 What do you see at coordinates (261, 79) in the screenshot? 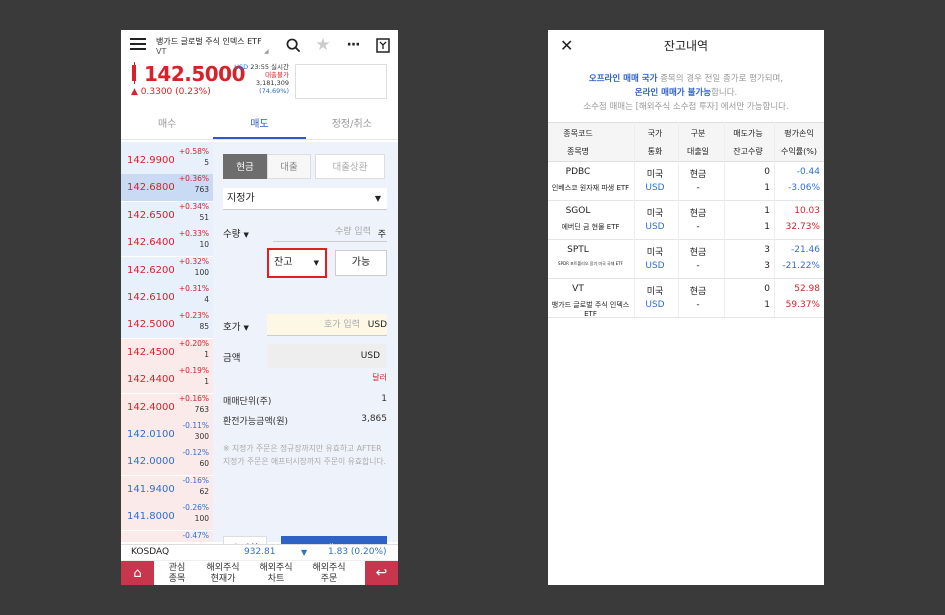
I see `quote-info: USD 23:55 실시간 대출불가 3,181,309 (74.69%)` at bounding box center [261, 79].